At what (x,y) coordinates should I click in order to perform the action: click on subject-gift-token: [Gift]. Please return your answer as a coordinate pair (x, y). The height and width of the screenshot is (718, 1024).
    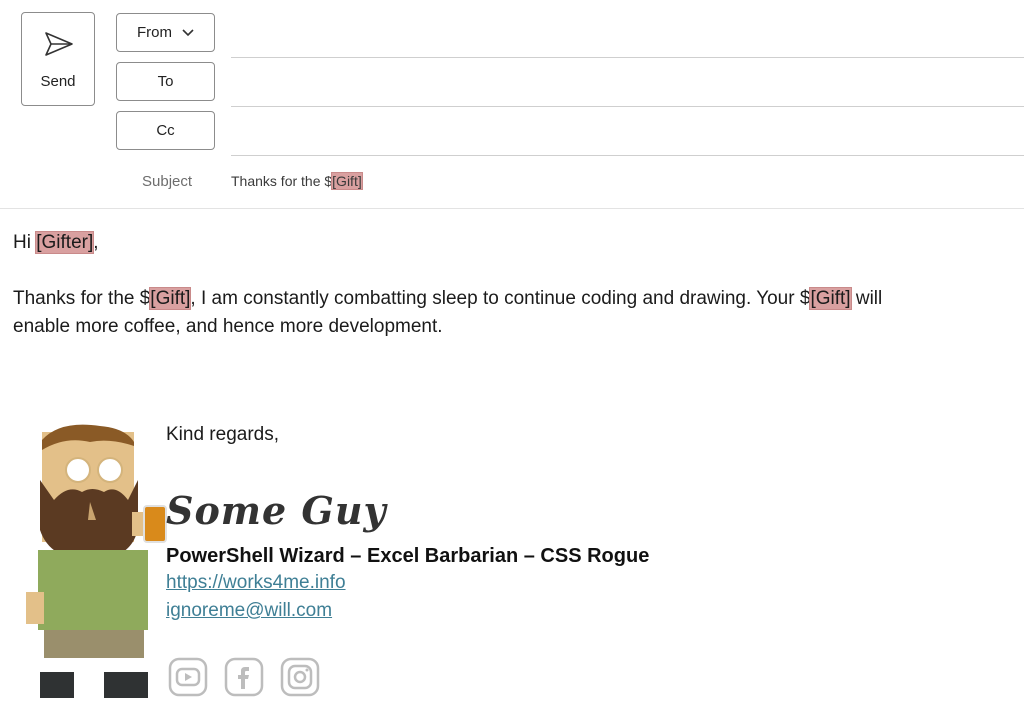
    Looking at the image, I should click on (347, 181).